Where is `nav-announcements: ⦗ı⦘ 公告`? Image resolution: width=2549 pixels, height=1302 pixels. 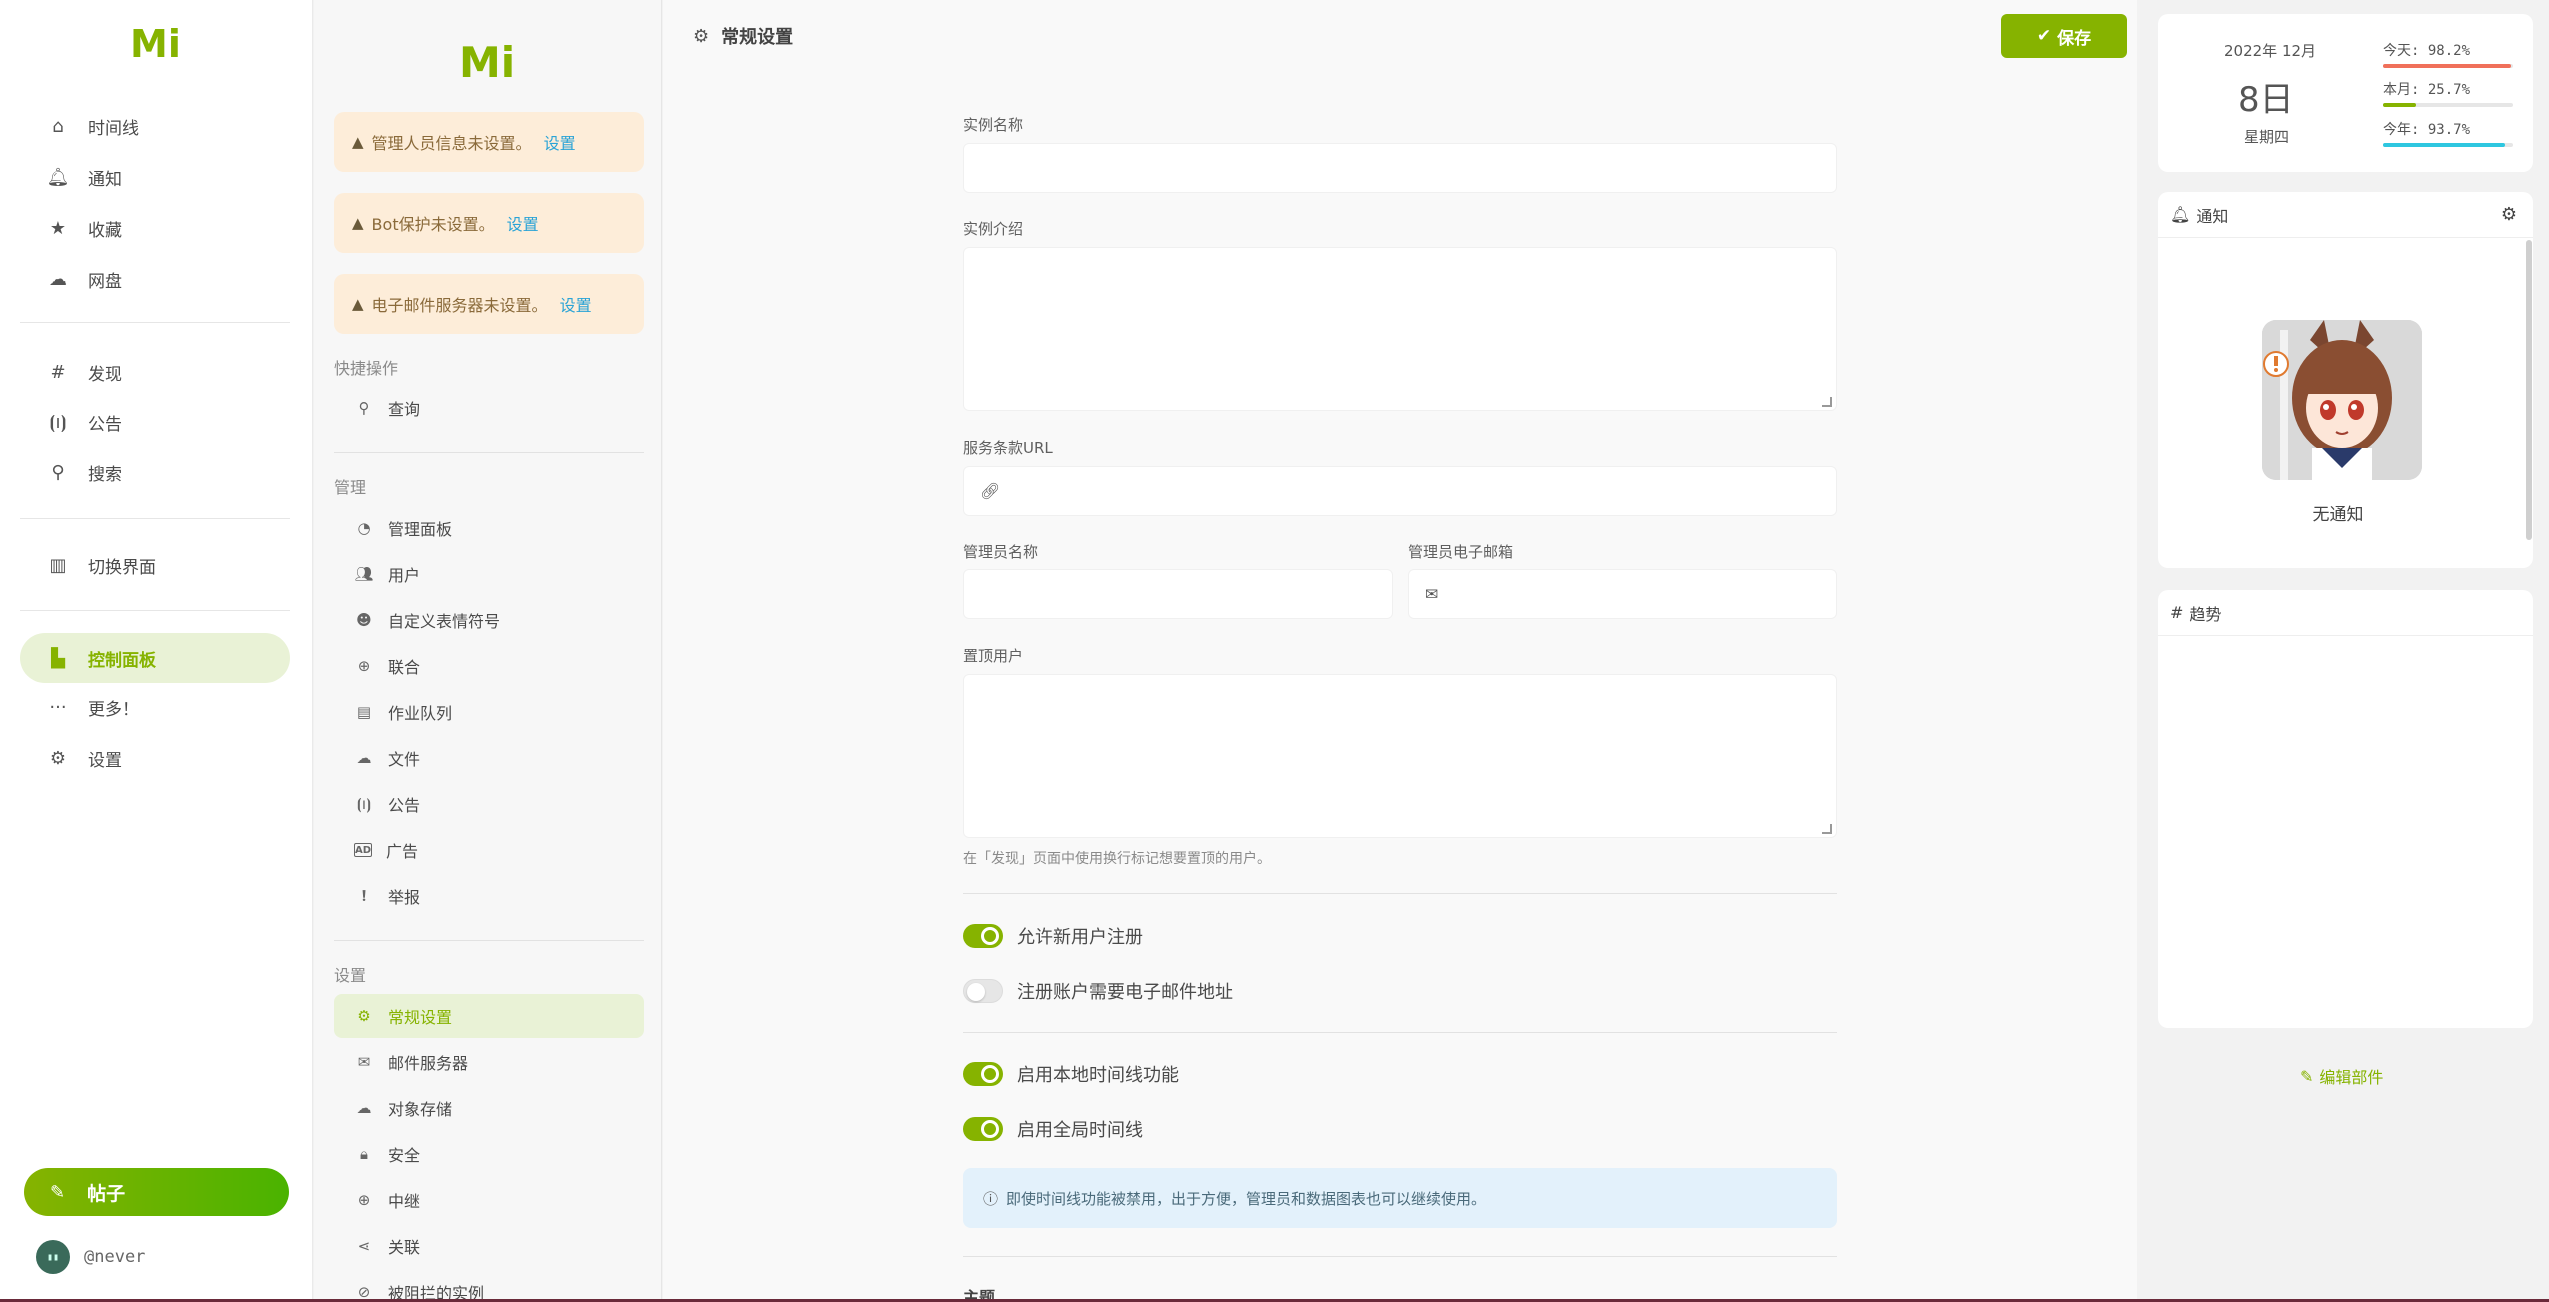 nav-announcements: ⦗ı⦘ 公告 is located at coordinates (155, 422).